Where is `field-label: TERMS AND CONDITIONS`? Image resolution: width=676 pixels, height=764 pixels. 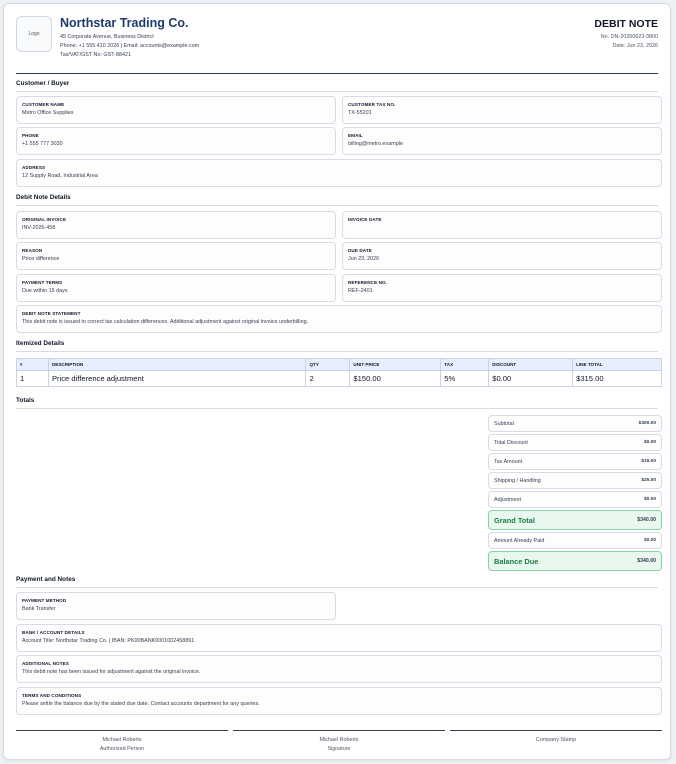
field-label: TERMS AND CONDITIONS is located at coordinates (52, 695).